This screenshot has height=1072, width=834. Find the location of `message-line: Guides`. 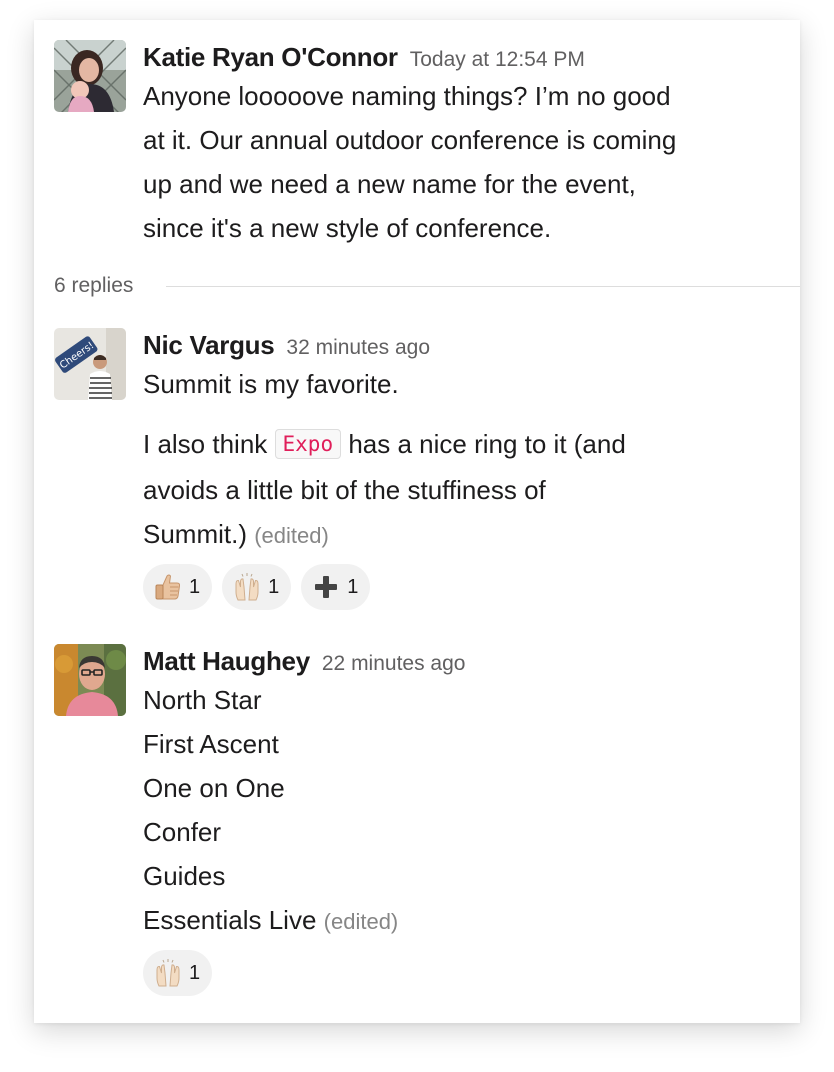

message-line: Guides is located at coordinates (184, 876).